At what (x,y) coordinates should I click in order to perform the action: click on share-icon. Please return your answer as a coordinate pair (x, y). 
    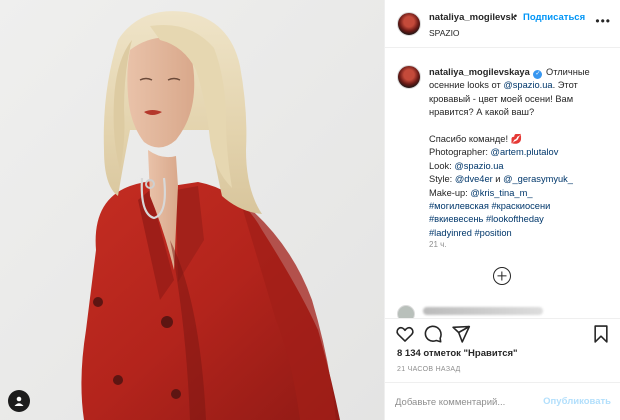
    Looking at the image, I should click on (461, 334).